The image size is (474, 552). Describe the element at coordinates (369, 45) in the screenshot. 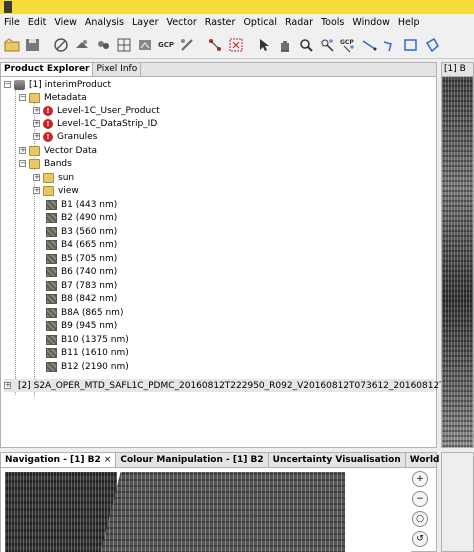

I see `line-icon` at that location.